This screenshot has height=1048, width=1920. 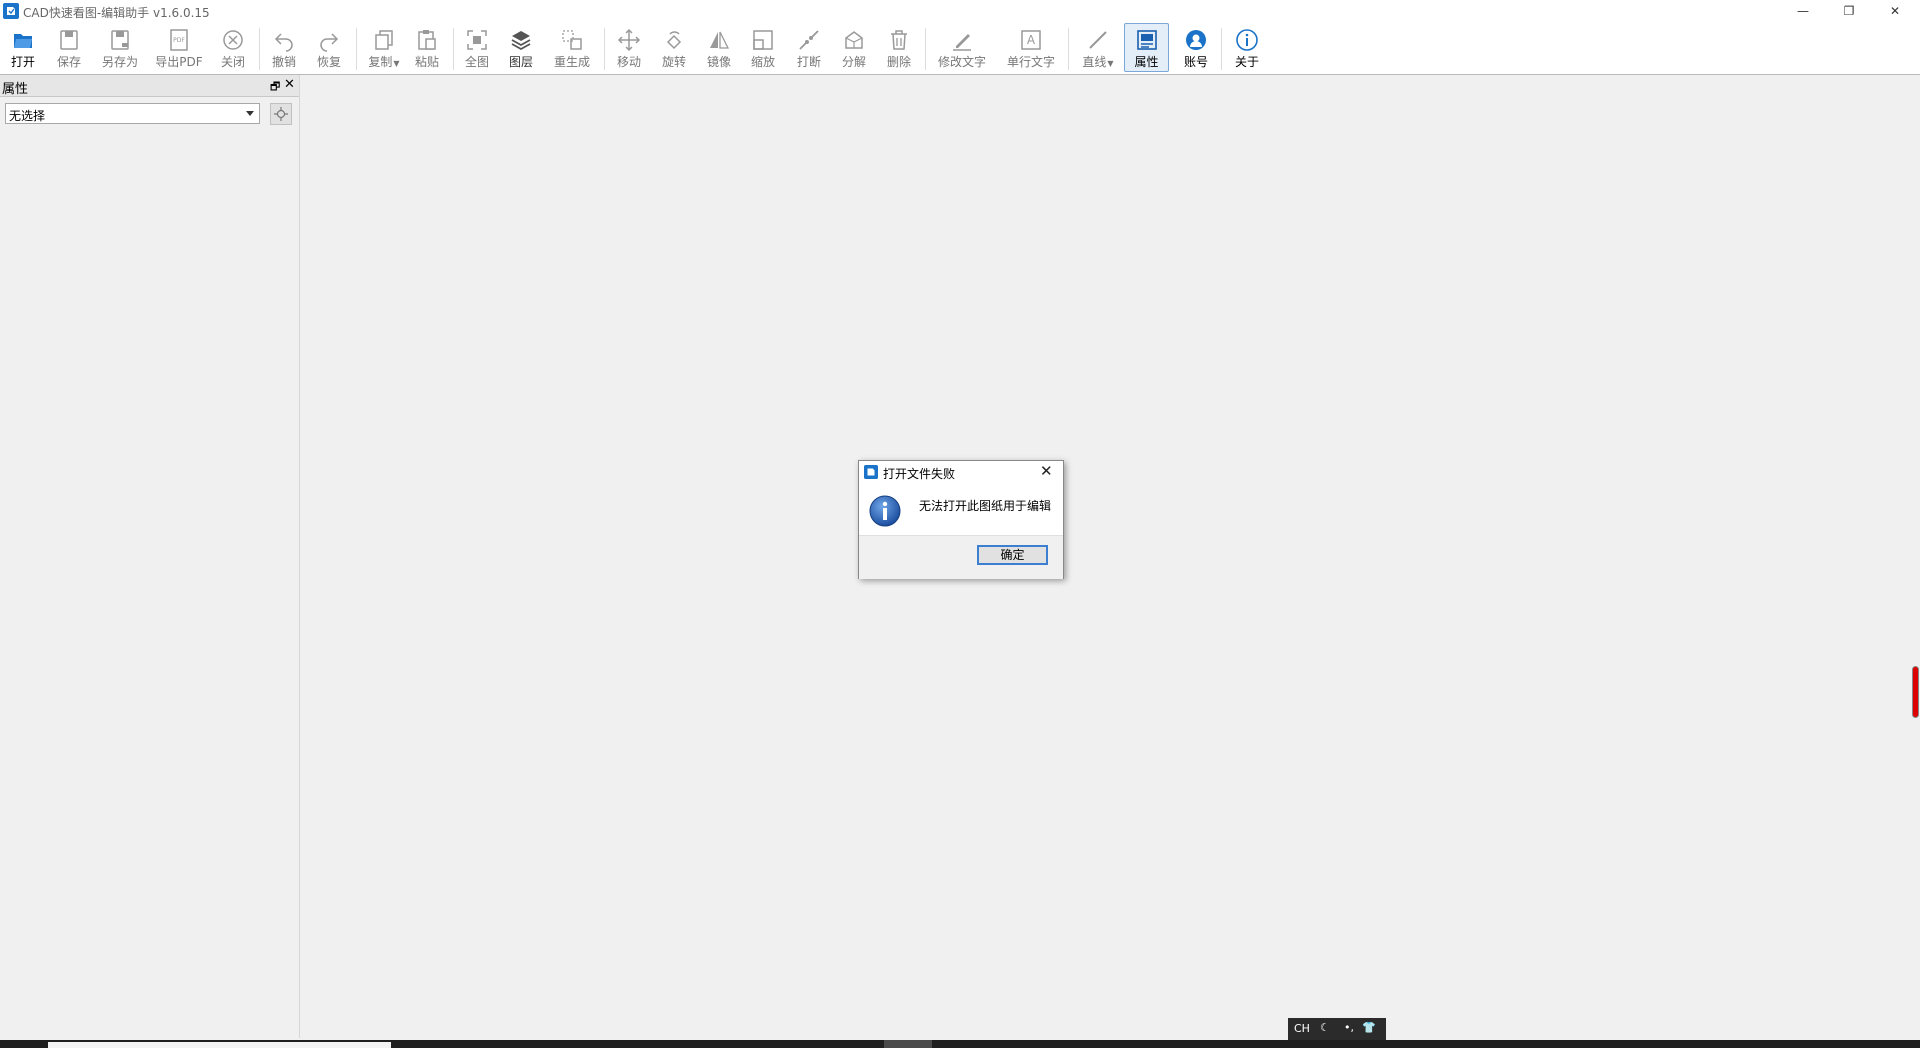 I want to click on moon-icon: ☾, so click(x=1325, y=1027).